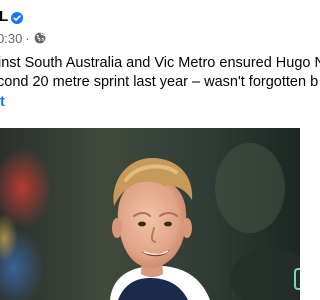 This screenshot has width=320, height=300. What do you see at coordinates (17, 17) in the screenshot?
I see `verified-badge-icon` at bounding box center [17, 17].